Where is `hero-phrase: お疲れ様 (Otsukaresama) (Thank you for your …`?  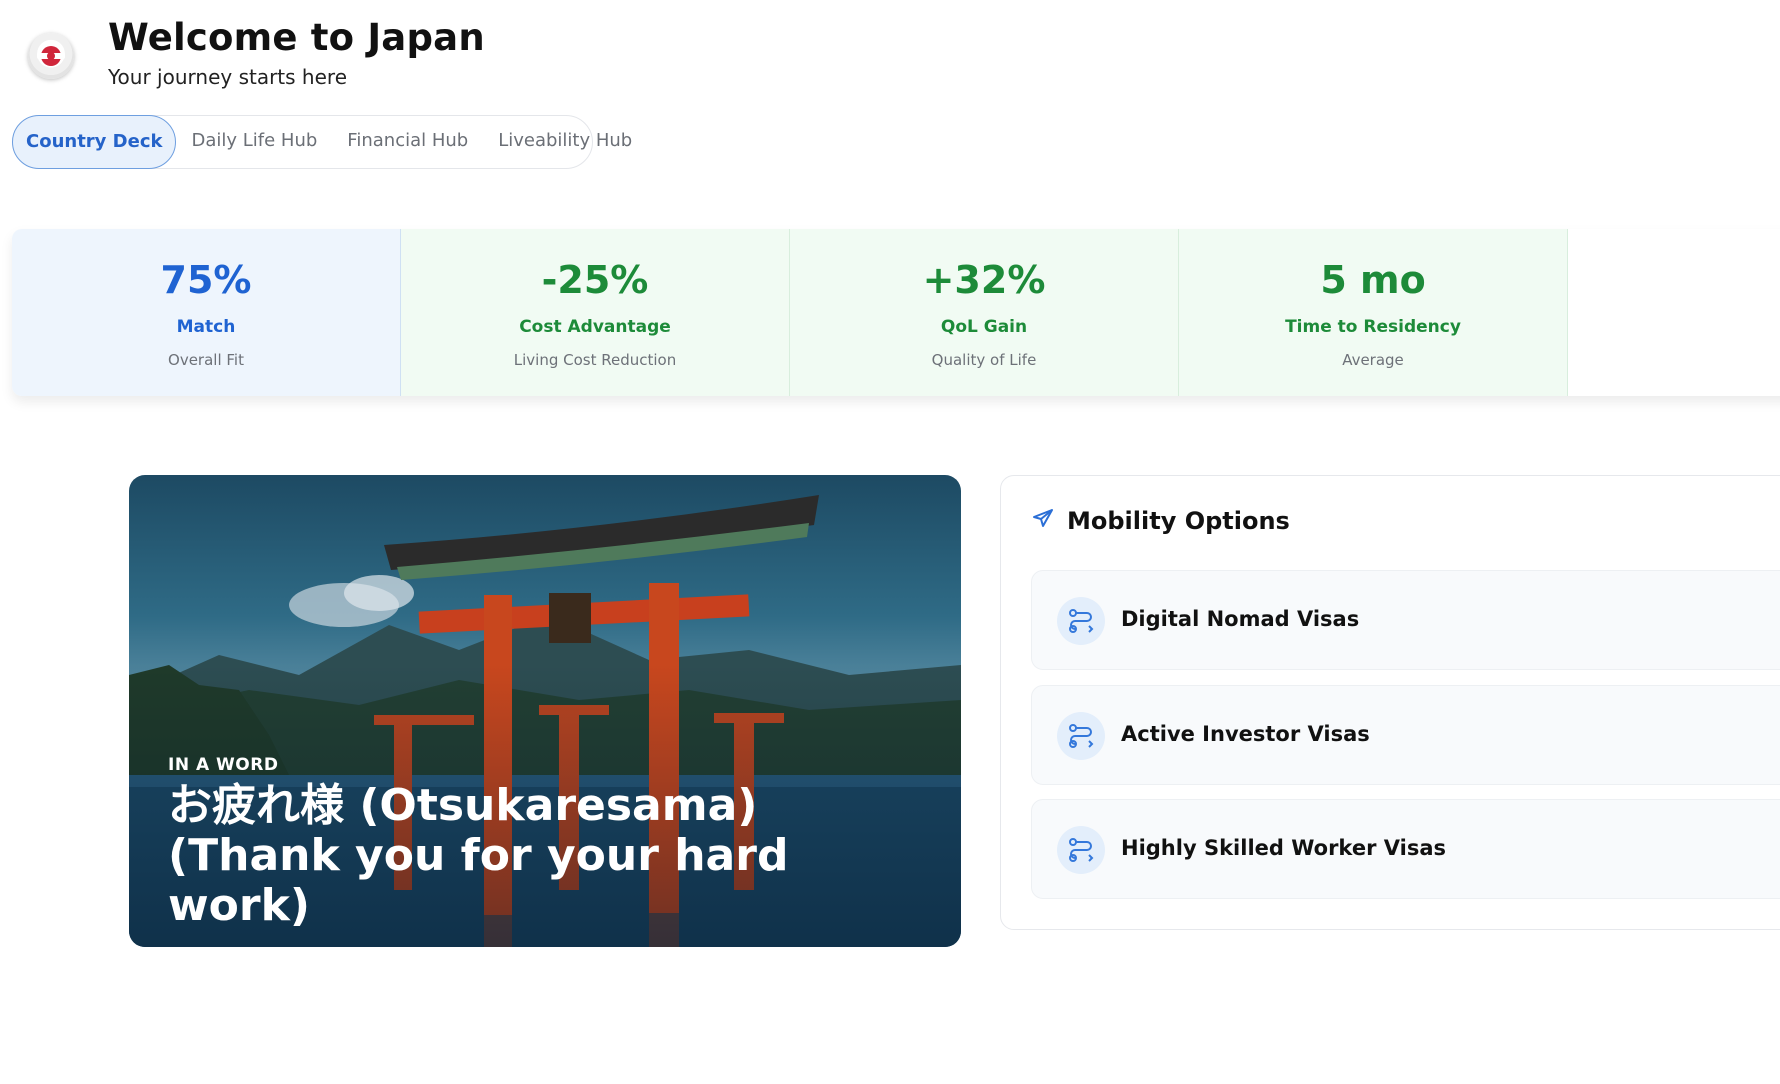
hero-phrase: お疲れ様 (Otsukaresama) (Thank you for your … is located at coordinates (478, 855).